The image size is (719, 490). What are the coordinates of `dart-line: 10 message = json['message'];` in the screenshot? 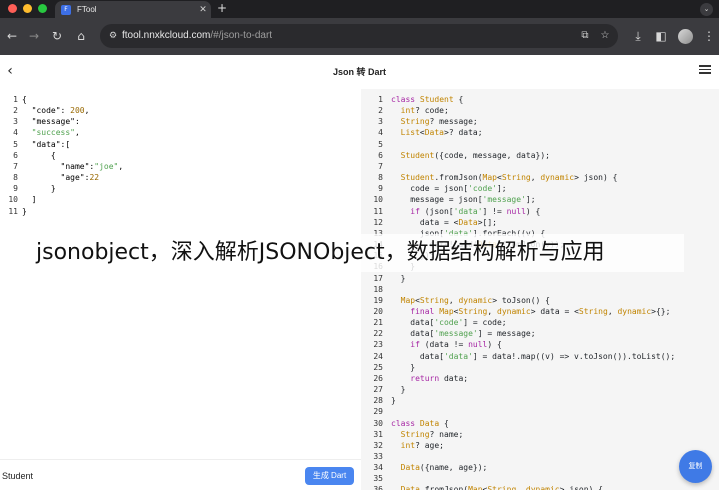 It's located at (522, 199).